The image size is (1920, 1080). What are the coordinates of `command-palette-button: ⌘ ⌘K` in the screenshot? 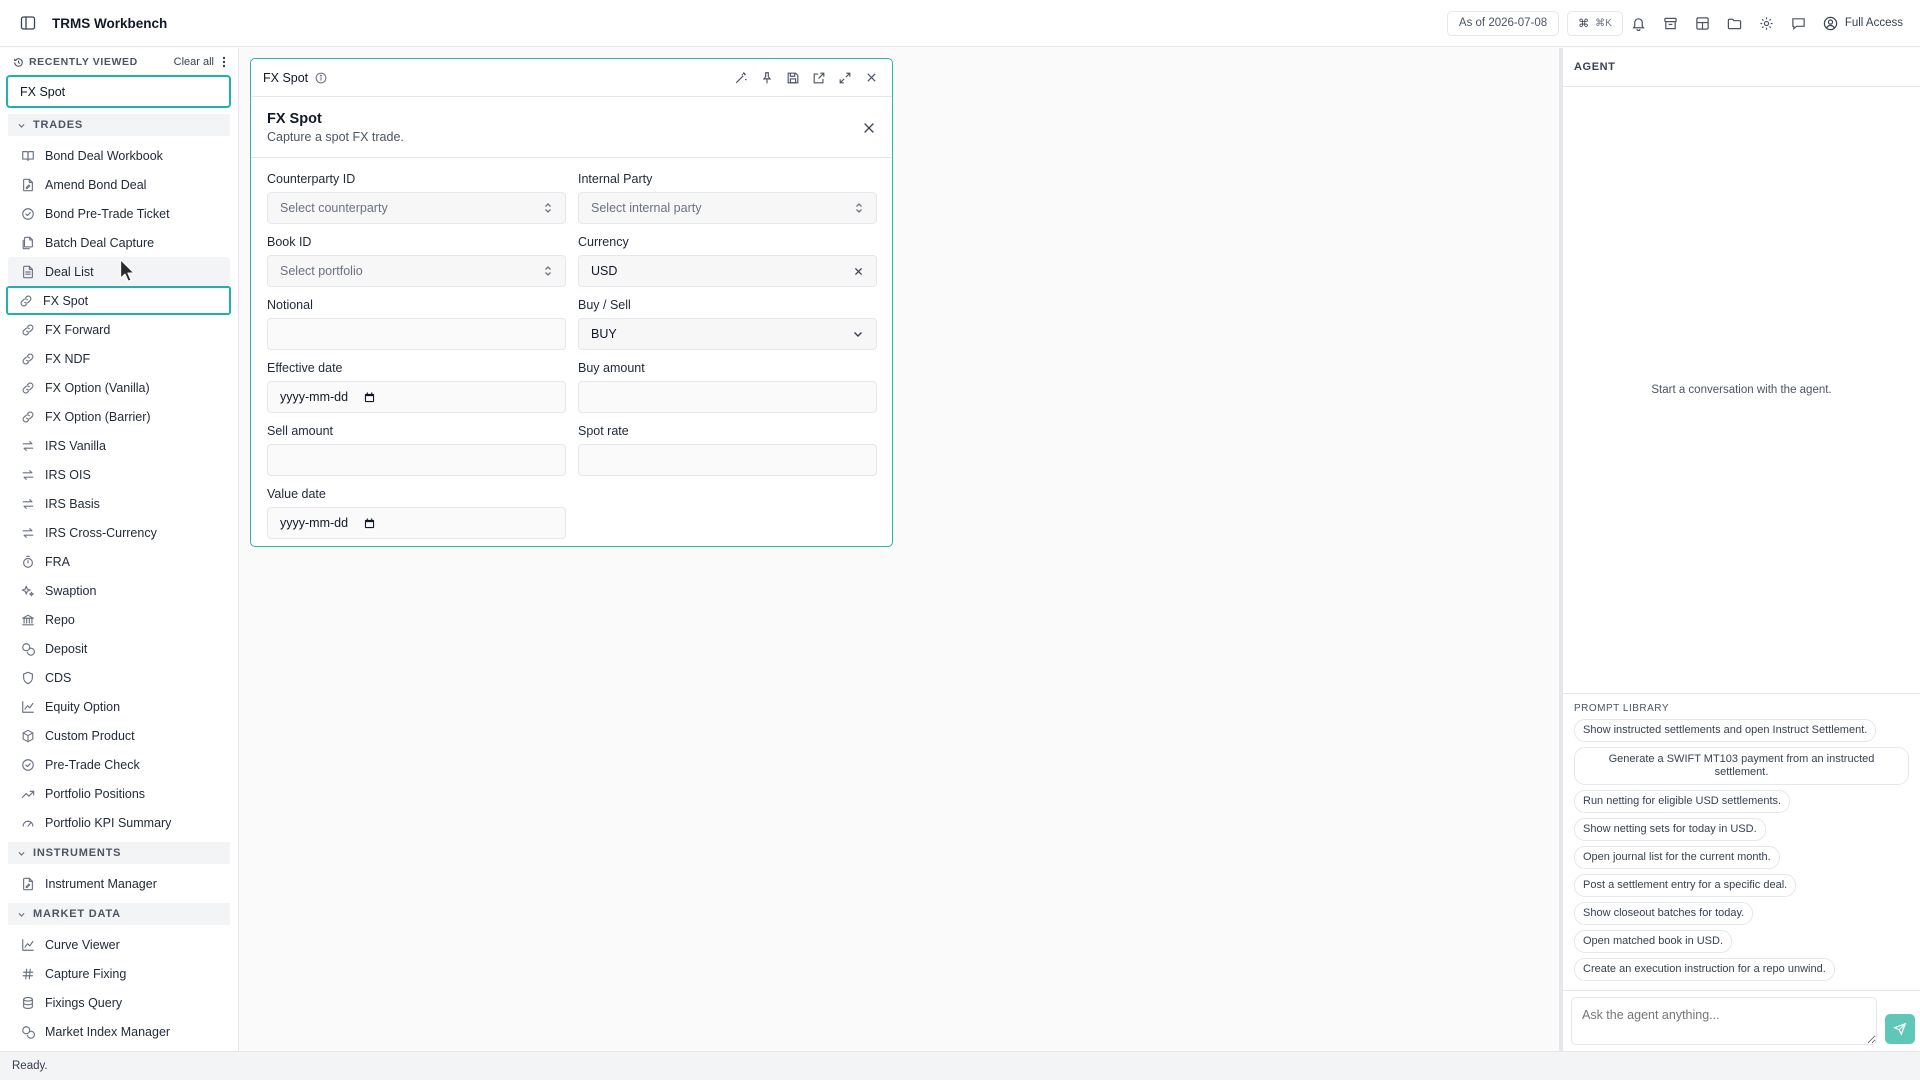 It's located at (1595, 23).